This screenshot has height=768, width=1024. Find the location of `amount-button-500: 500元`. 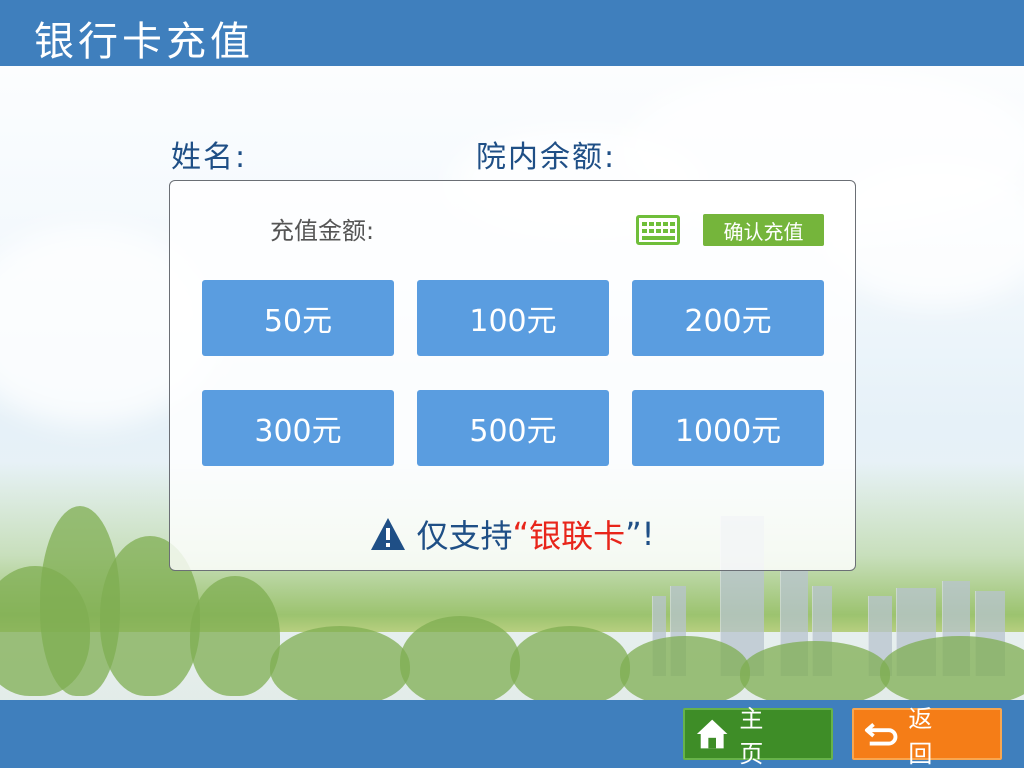

amount-button-500: 500元 is located at coordinates (513, 428).